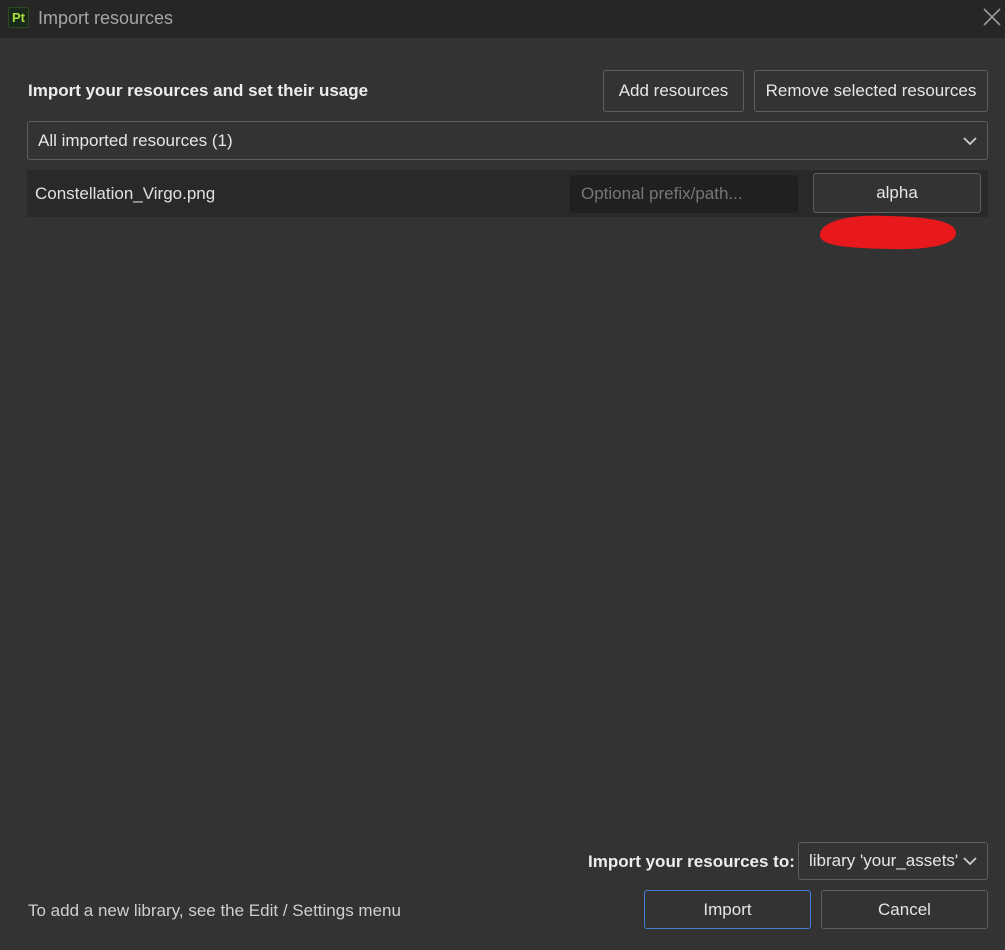 This screenshot has width=1005, height=950. What do you see at coordinates (135, 140) in the screenshot?
I see `resource-filter-value: All imported resources (1)` at bounding box center [135, 140].